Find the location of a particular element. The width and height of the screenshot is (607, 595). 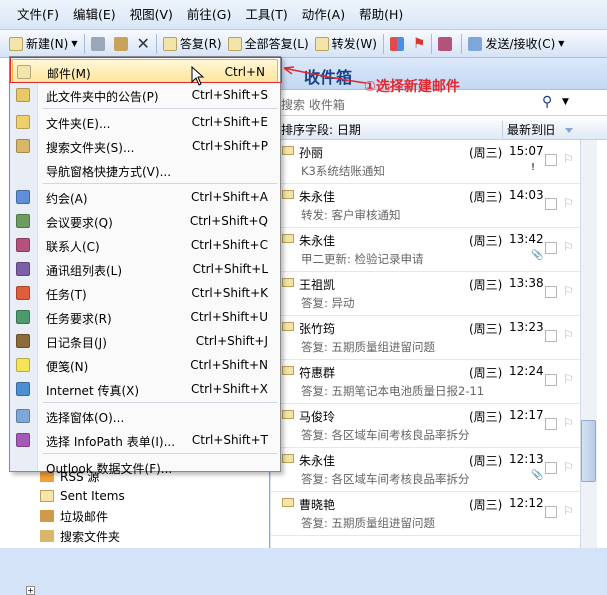

menu-item-shortcut: Ctrl+Shift+A is located at coordinates (229, 197).